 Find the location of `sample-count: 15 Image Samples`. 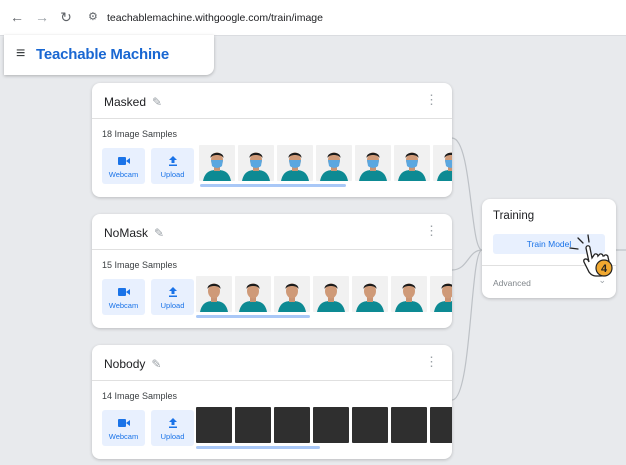

sample-count: 15 Image Samples is located at coordinates (140, 265).